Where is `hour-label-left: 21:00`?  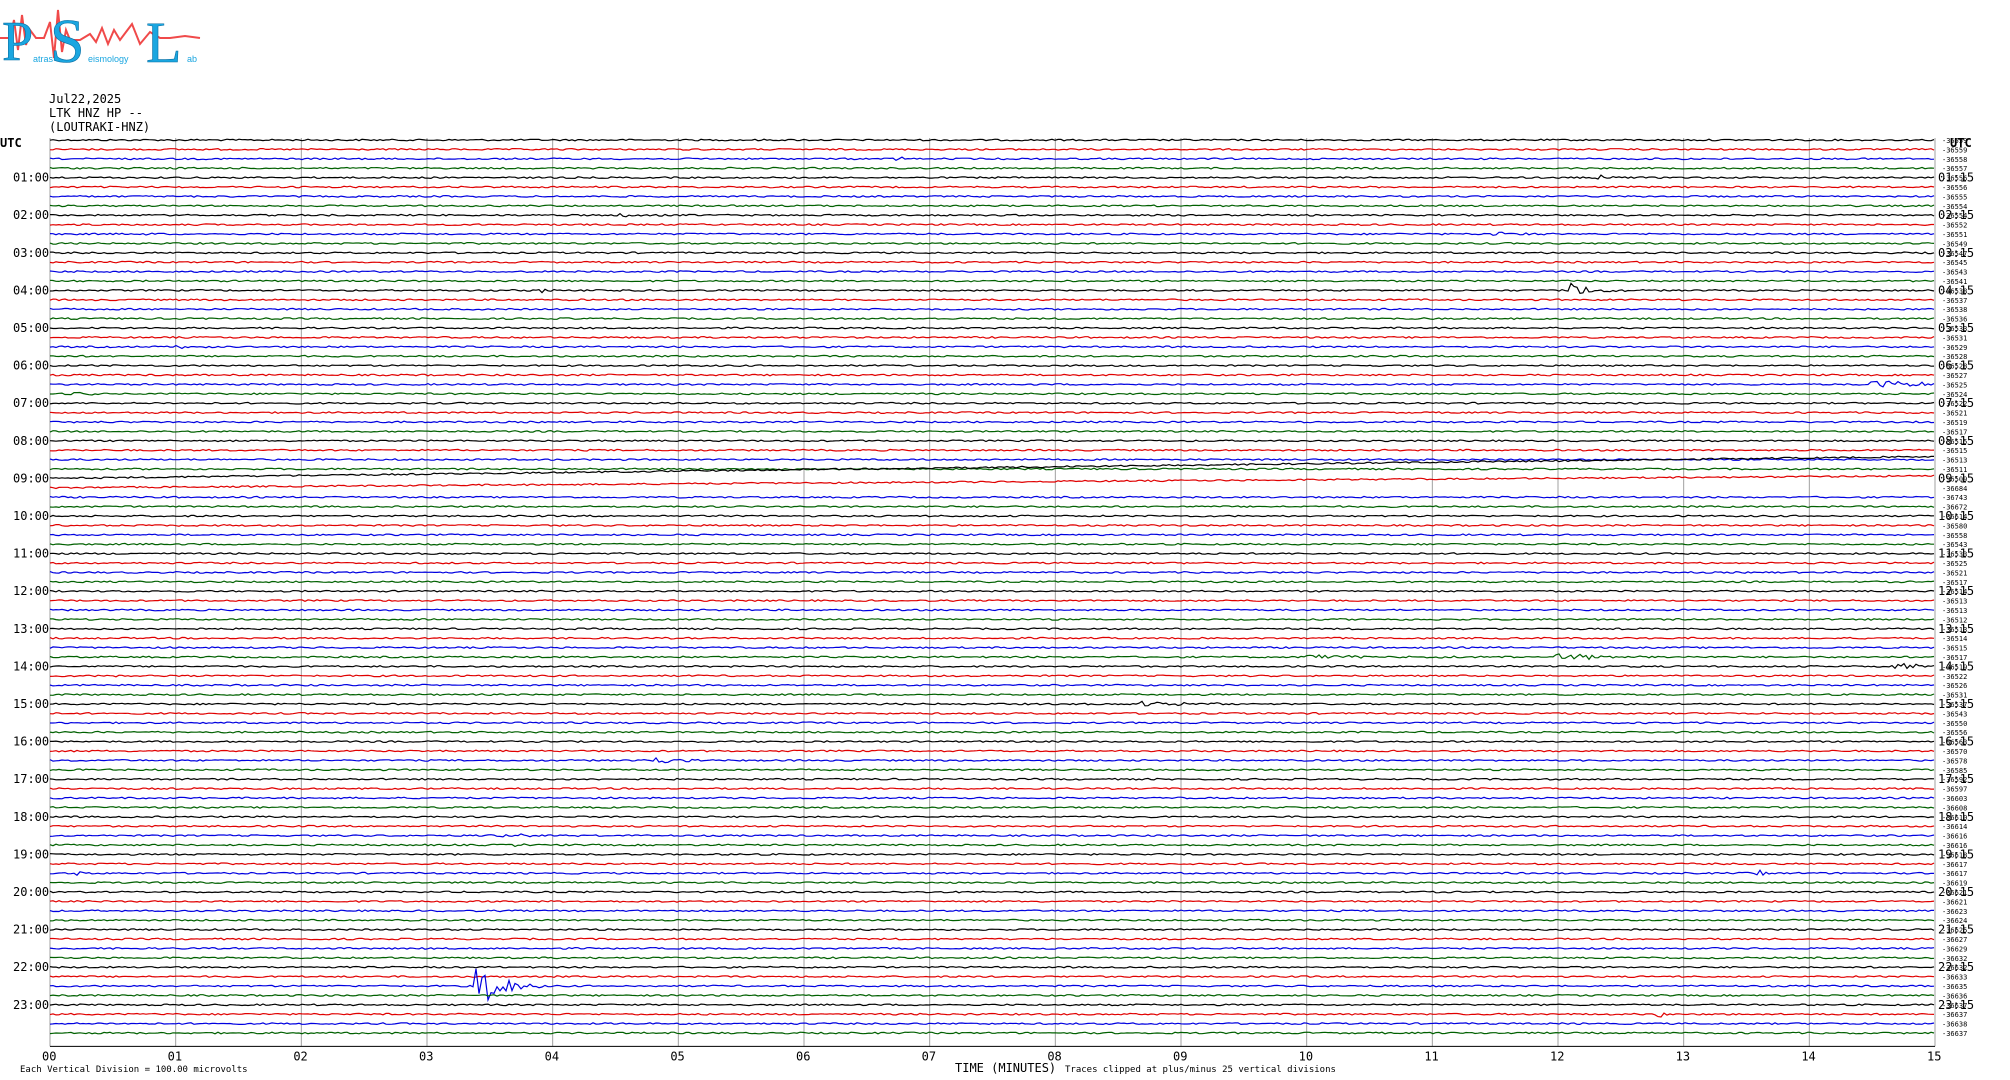 hour-label-left: 21:00 is located at coordinates (31, 930).